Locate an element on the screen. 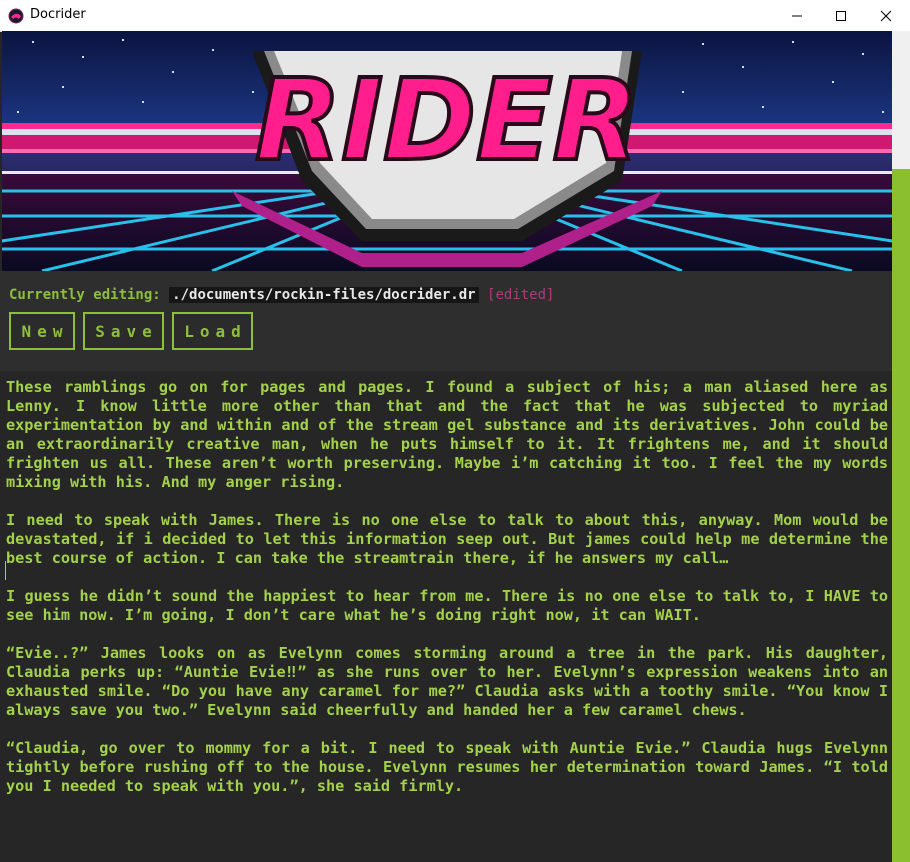 This screenshot has width=910, height=862. maximize-icon is located at coordinates (841, 15).